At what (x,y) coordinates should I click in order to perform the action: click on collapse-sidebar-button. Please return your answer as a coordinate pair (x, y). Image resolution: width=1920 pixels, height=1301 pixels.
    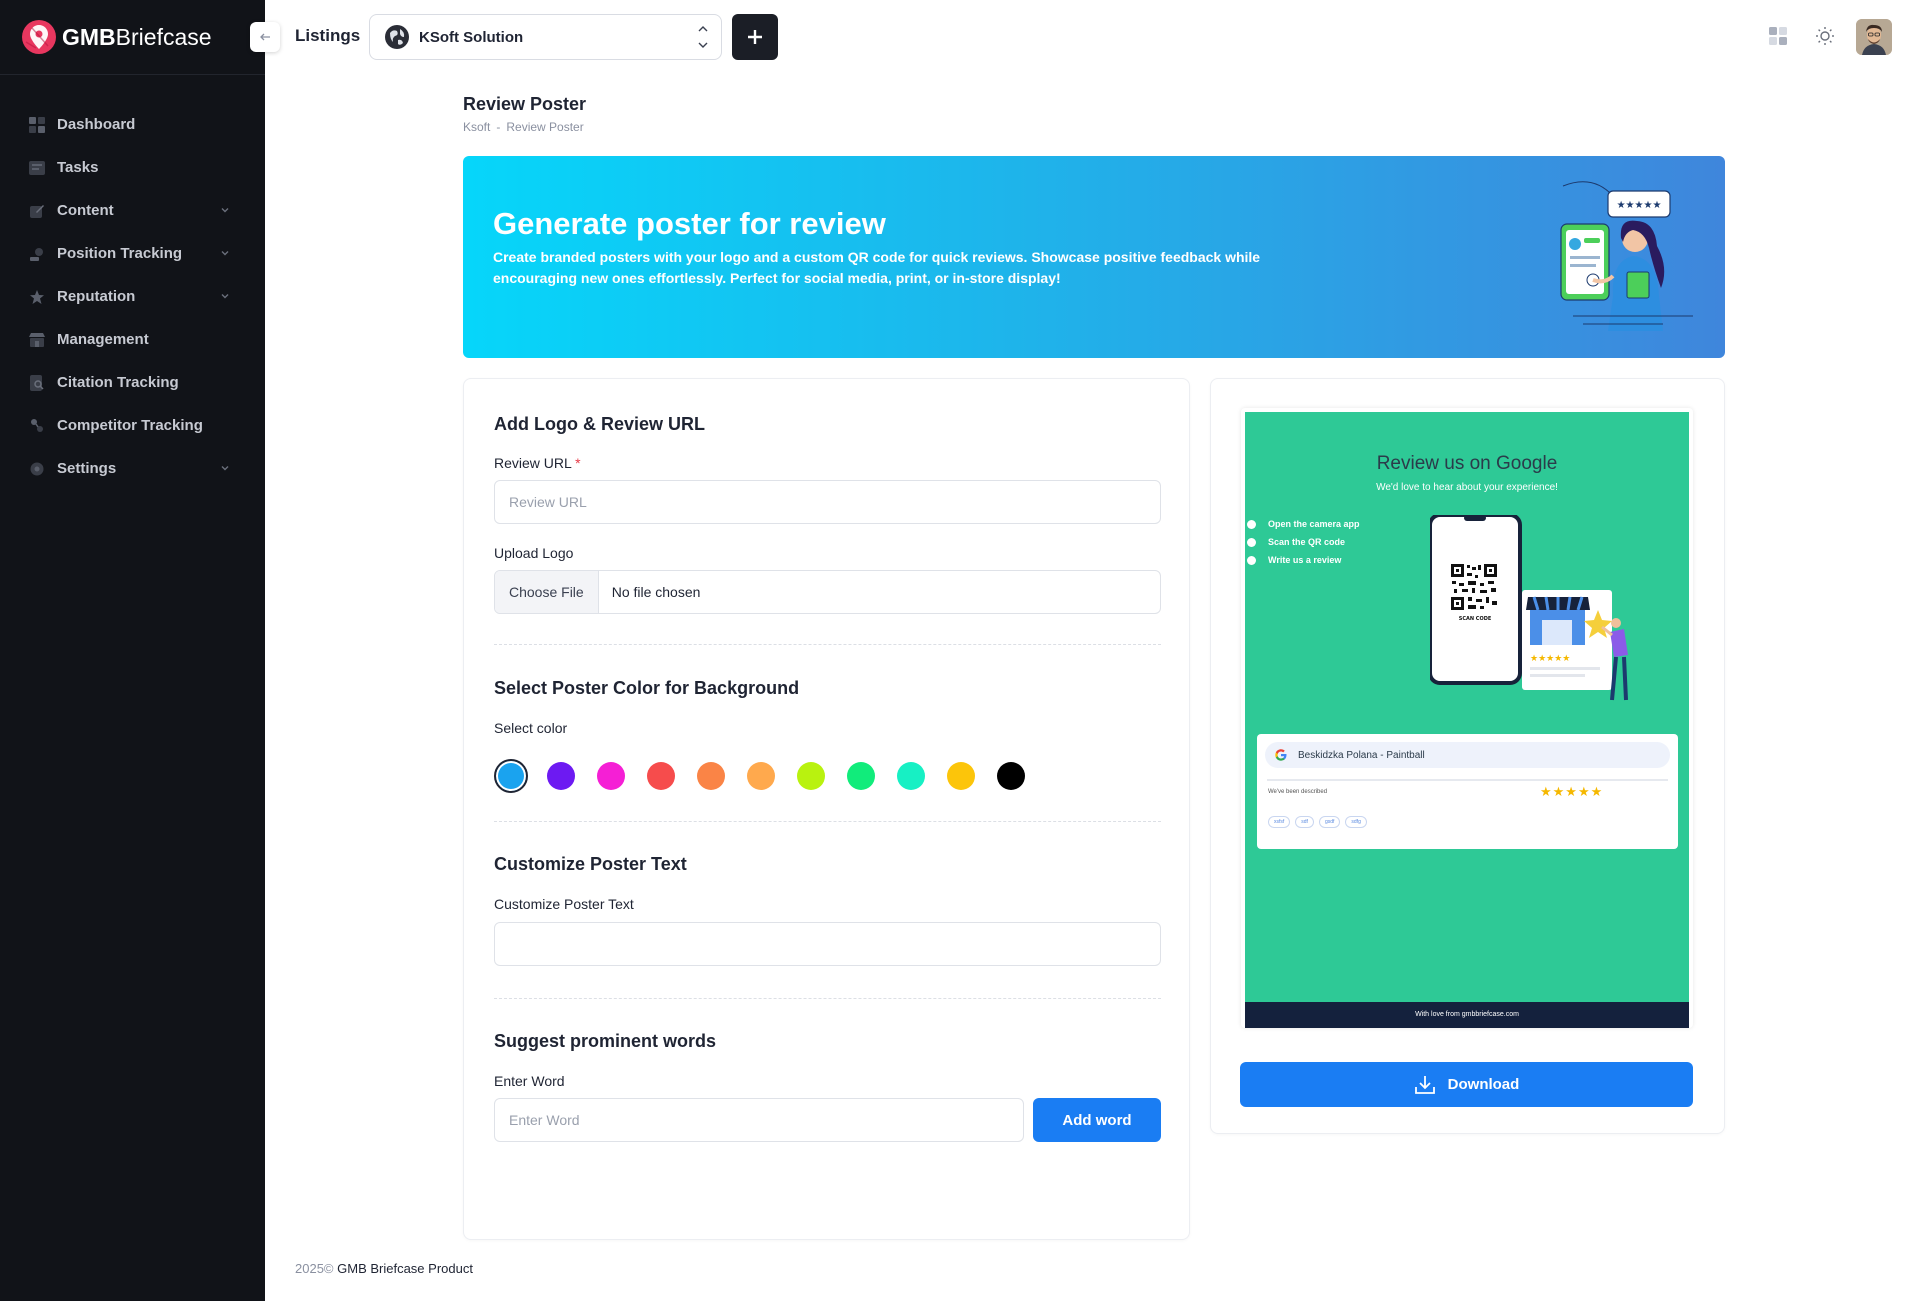
    Looking at the image, I should click on (265, 37).